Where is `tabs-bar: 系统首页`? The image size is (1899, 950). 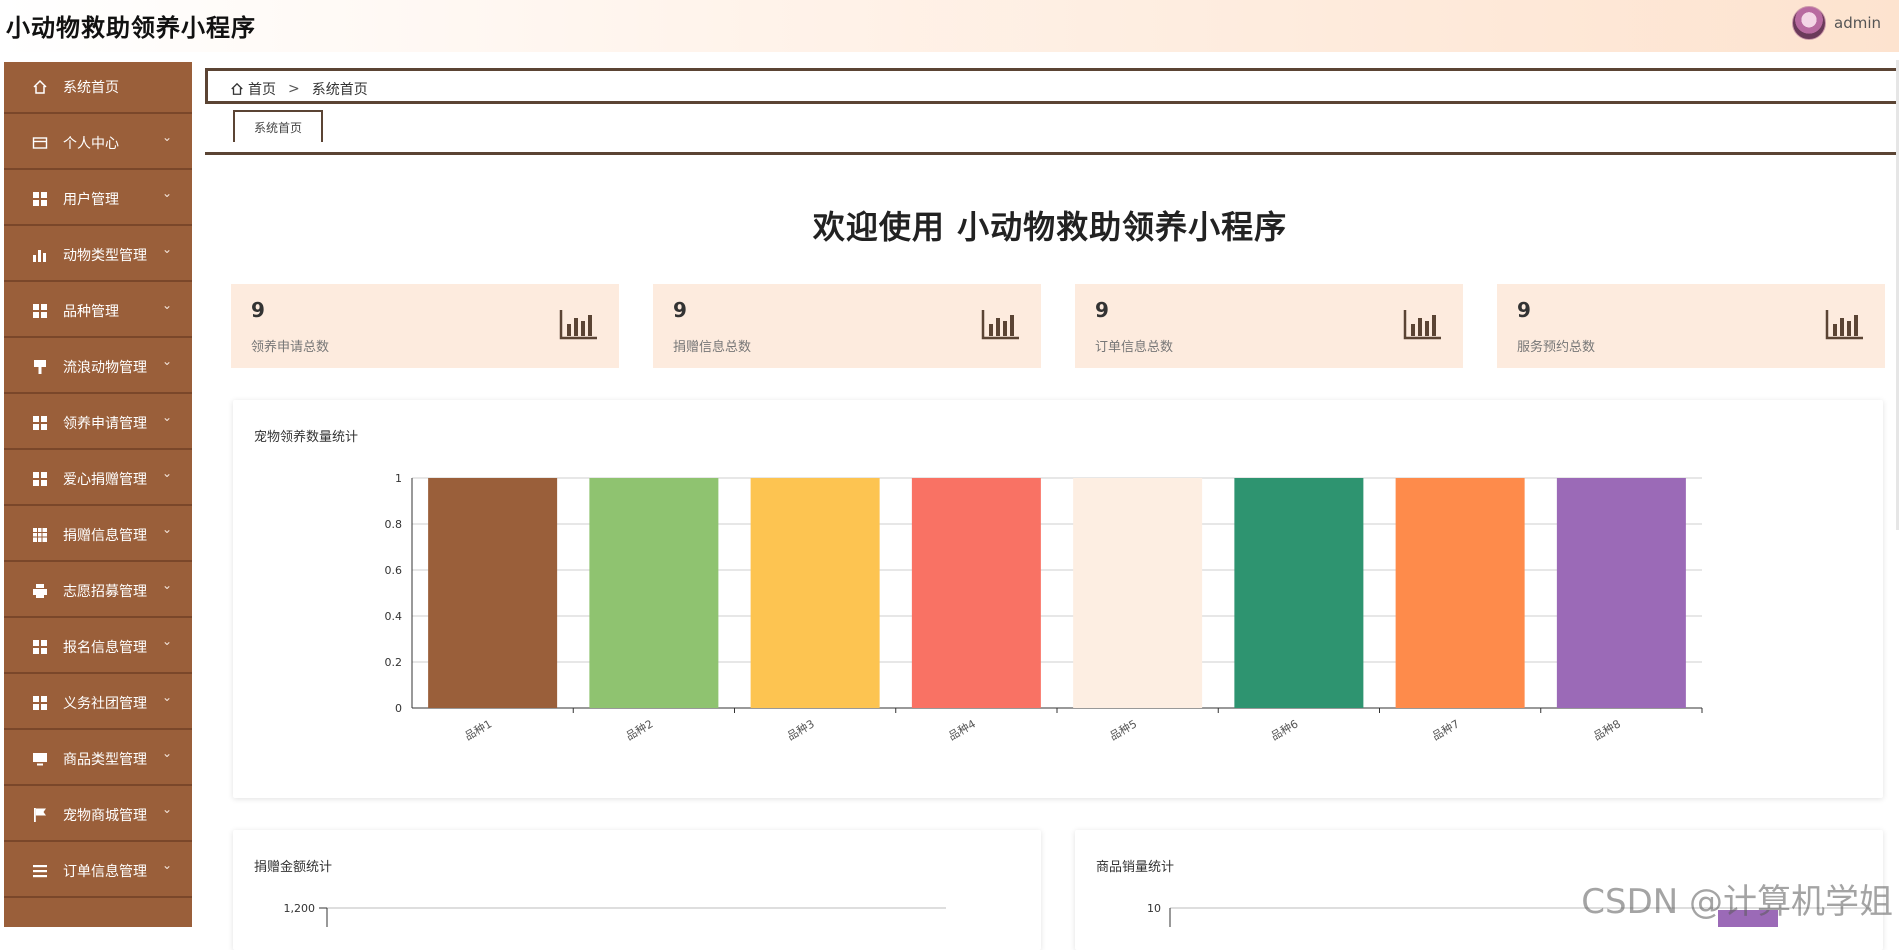 tabs-bar: 系统首页 is located at coordinates (1052, 131).